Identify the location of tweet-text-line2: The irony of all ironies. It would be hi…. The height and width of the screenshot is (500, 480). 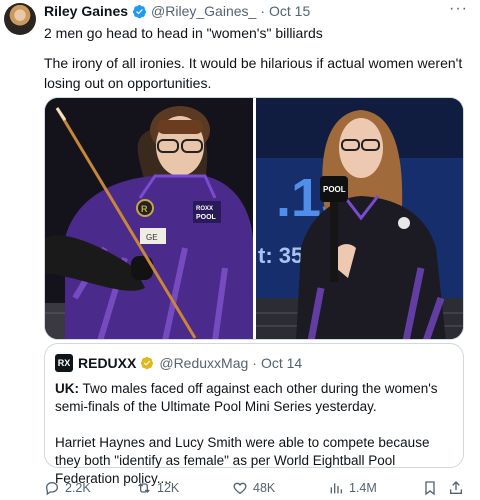
(253, 73).